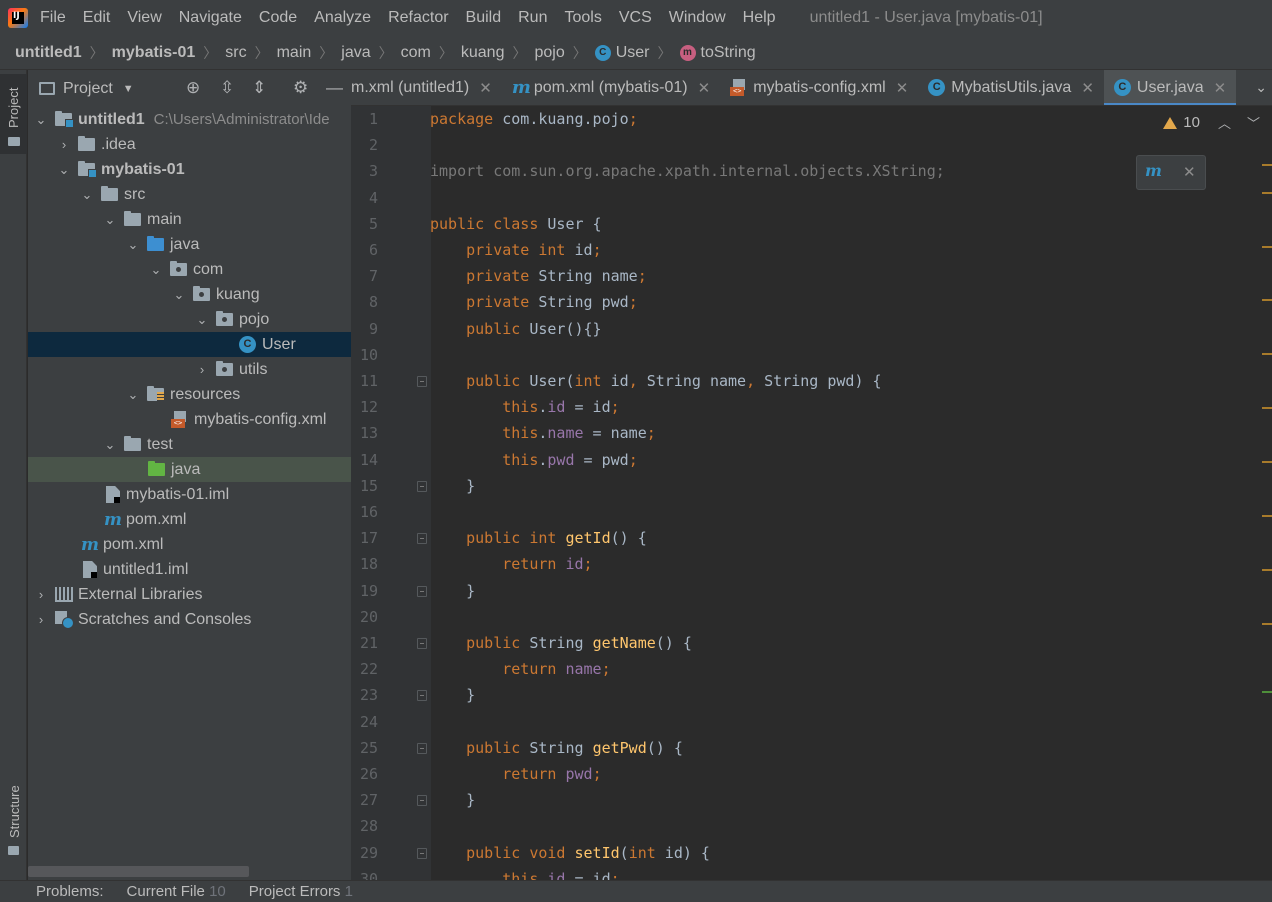  What do you see at coordinates (189, 469) in the screenshot?
I see `tree-item-test-java: java` at bounding box center [189, 469].